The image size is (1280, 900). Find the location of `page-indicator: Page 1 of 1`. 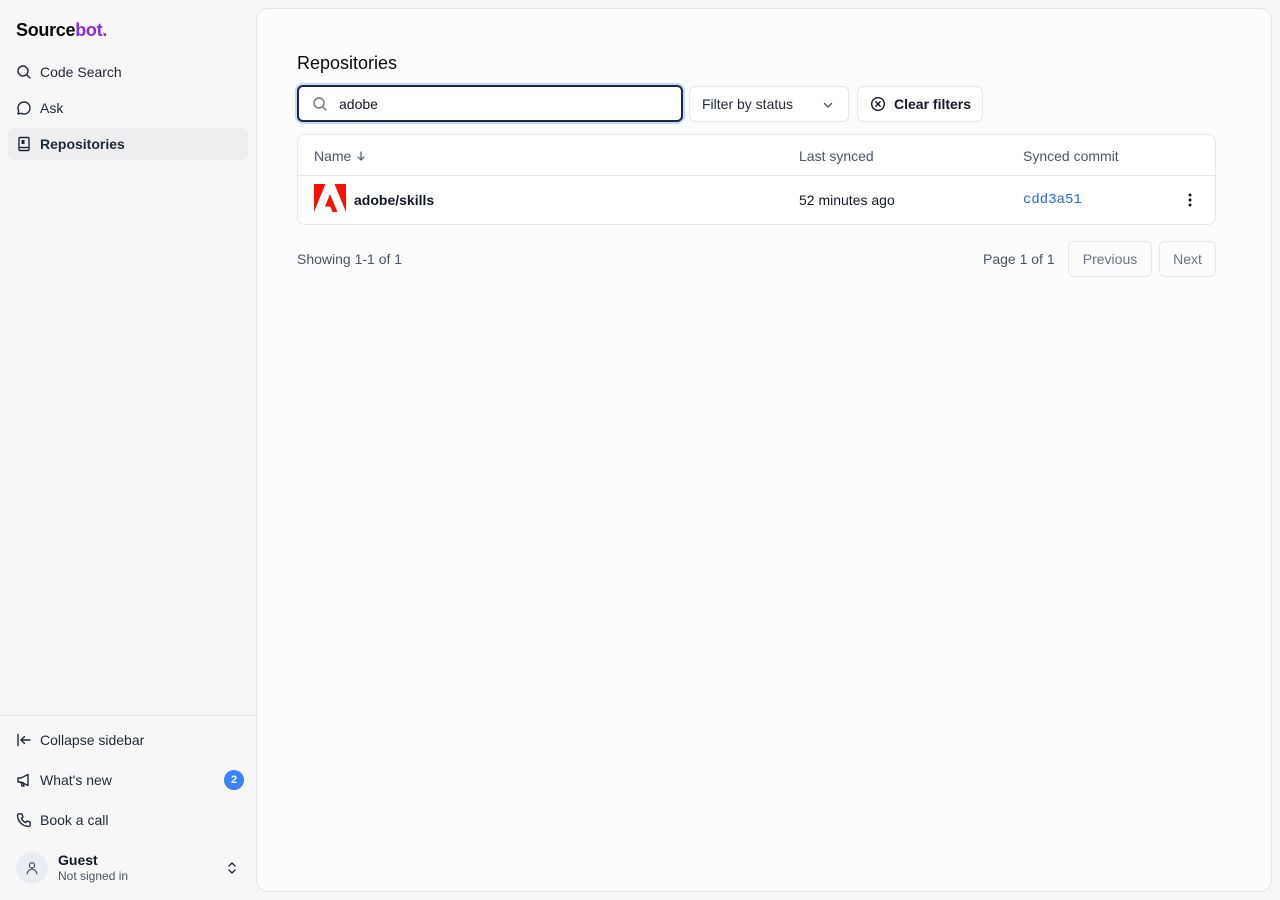

page-indicator: Page 1 of 1 is located at coordinates (1019, 259).